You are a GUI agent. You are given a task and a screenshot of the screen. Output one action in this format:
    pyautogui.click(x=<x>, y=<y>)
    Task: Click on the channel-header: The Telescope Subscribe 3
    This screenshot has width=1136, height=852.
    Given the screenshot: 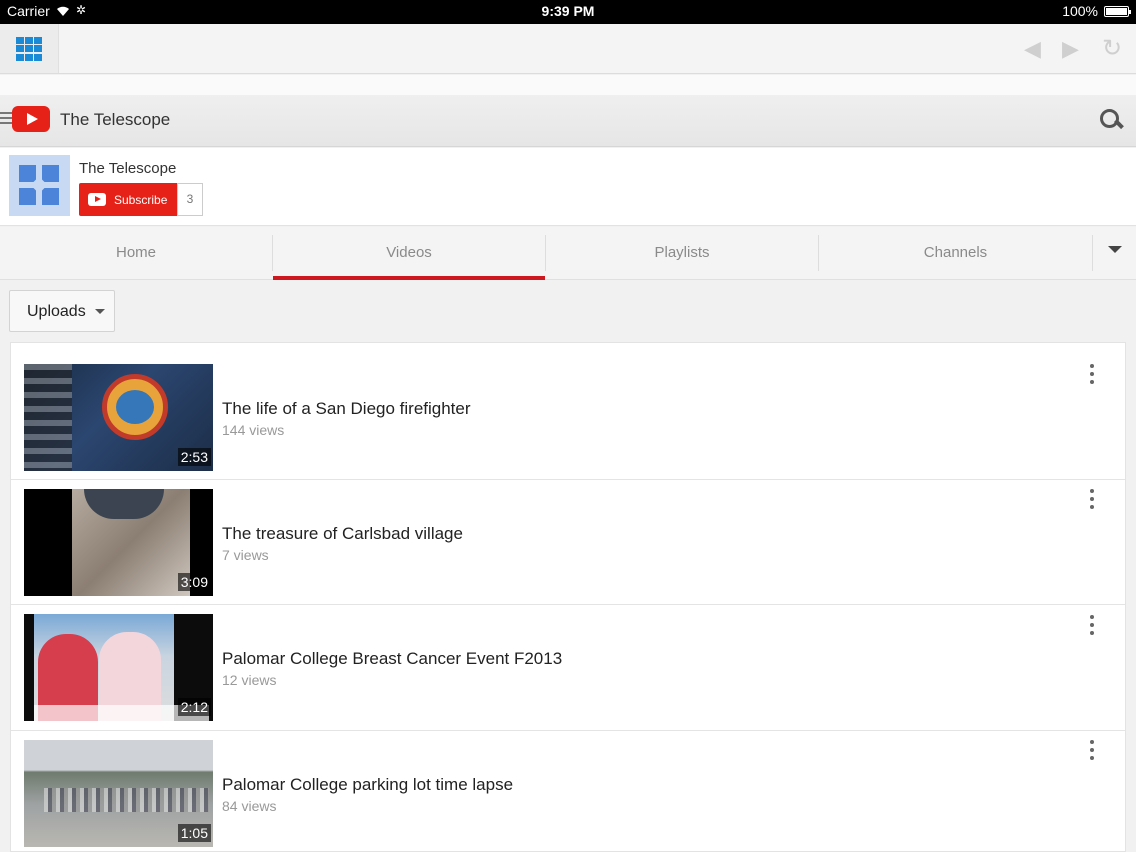 What is the action you would take?
    pyautogui.click(x=568, y=187)
    